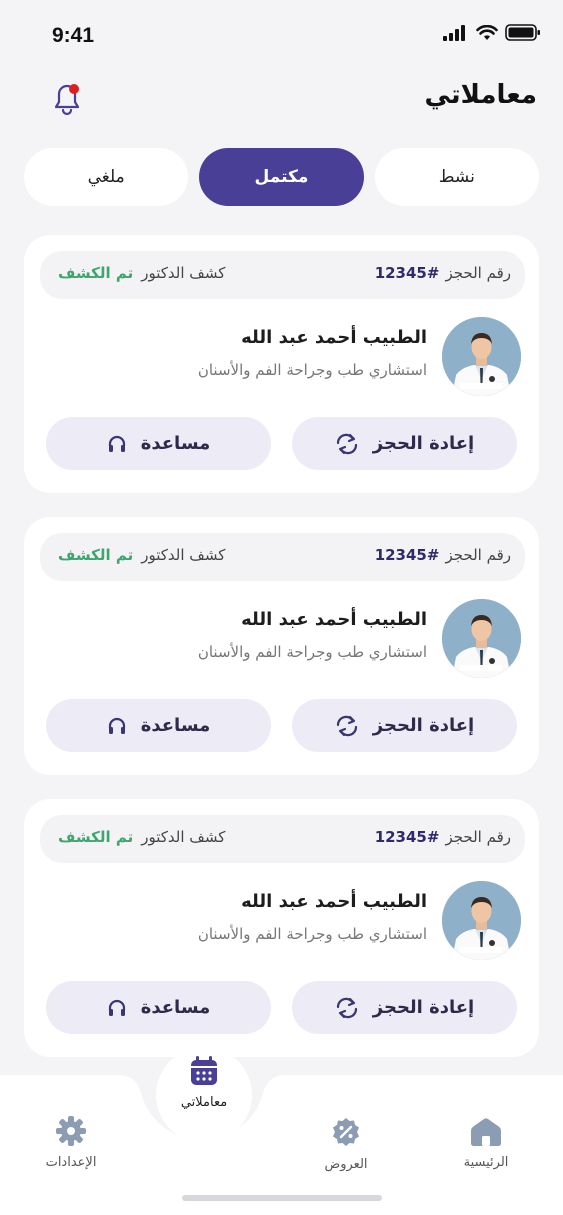  I want to click on page-title: معاملاتي, so click(480, 95).